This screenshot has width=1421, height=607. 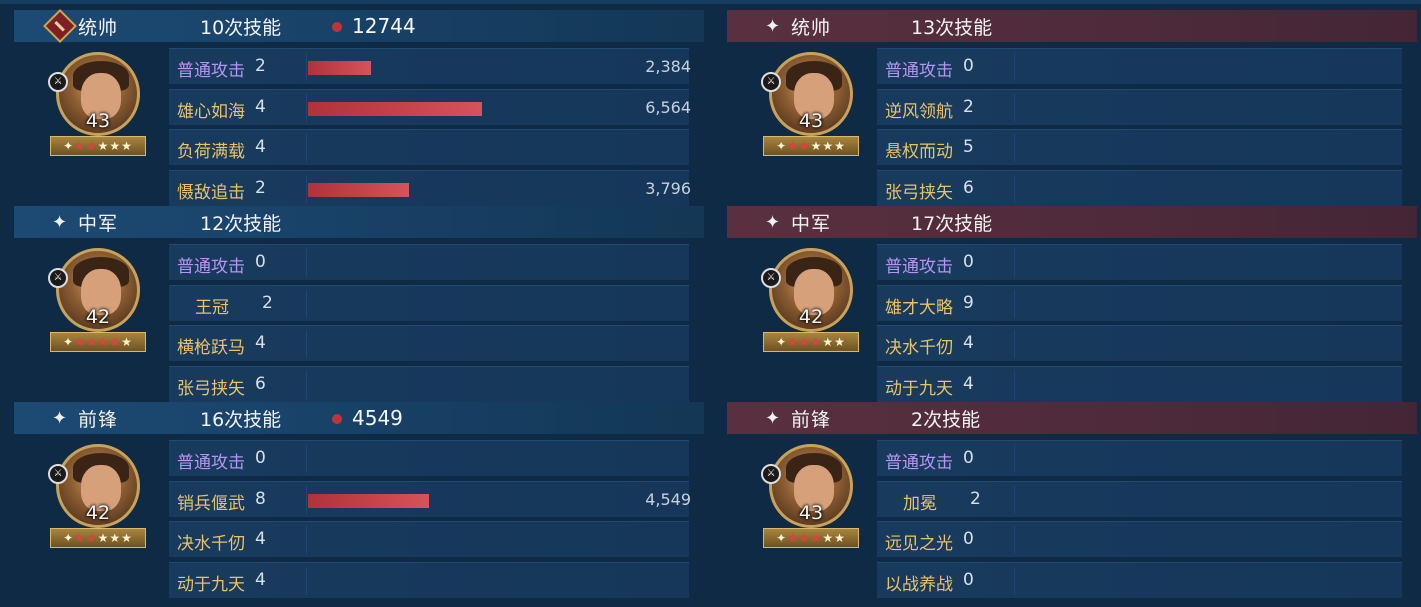 What do you see at coordinates (211, 544) in the screenshot?
I see `skill-name: 决水千仞` at bounding box center [211, 544].